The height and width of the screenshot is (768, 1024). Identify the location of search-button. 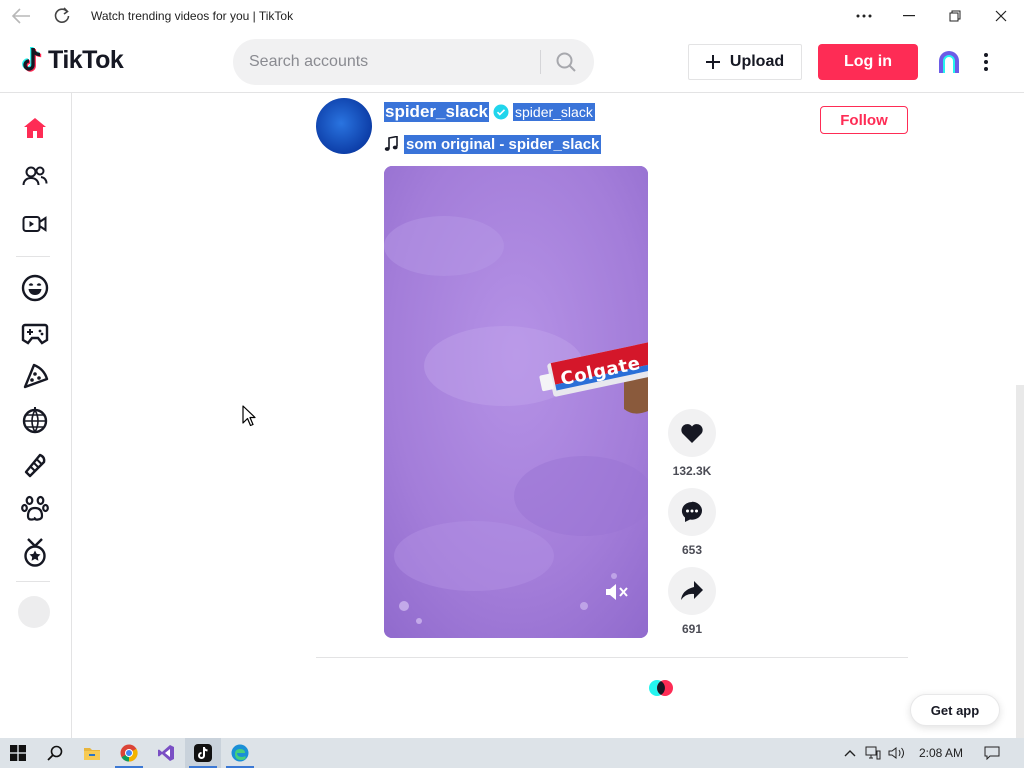
(566, 62).